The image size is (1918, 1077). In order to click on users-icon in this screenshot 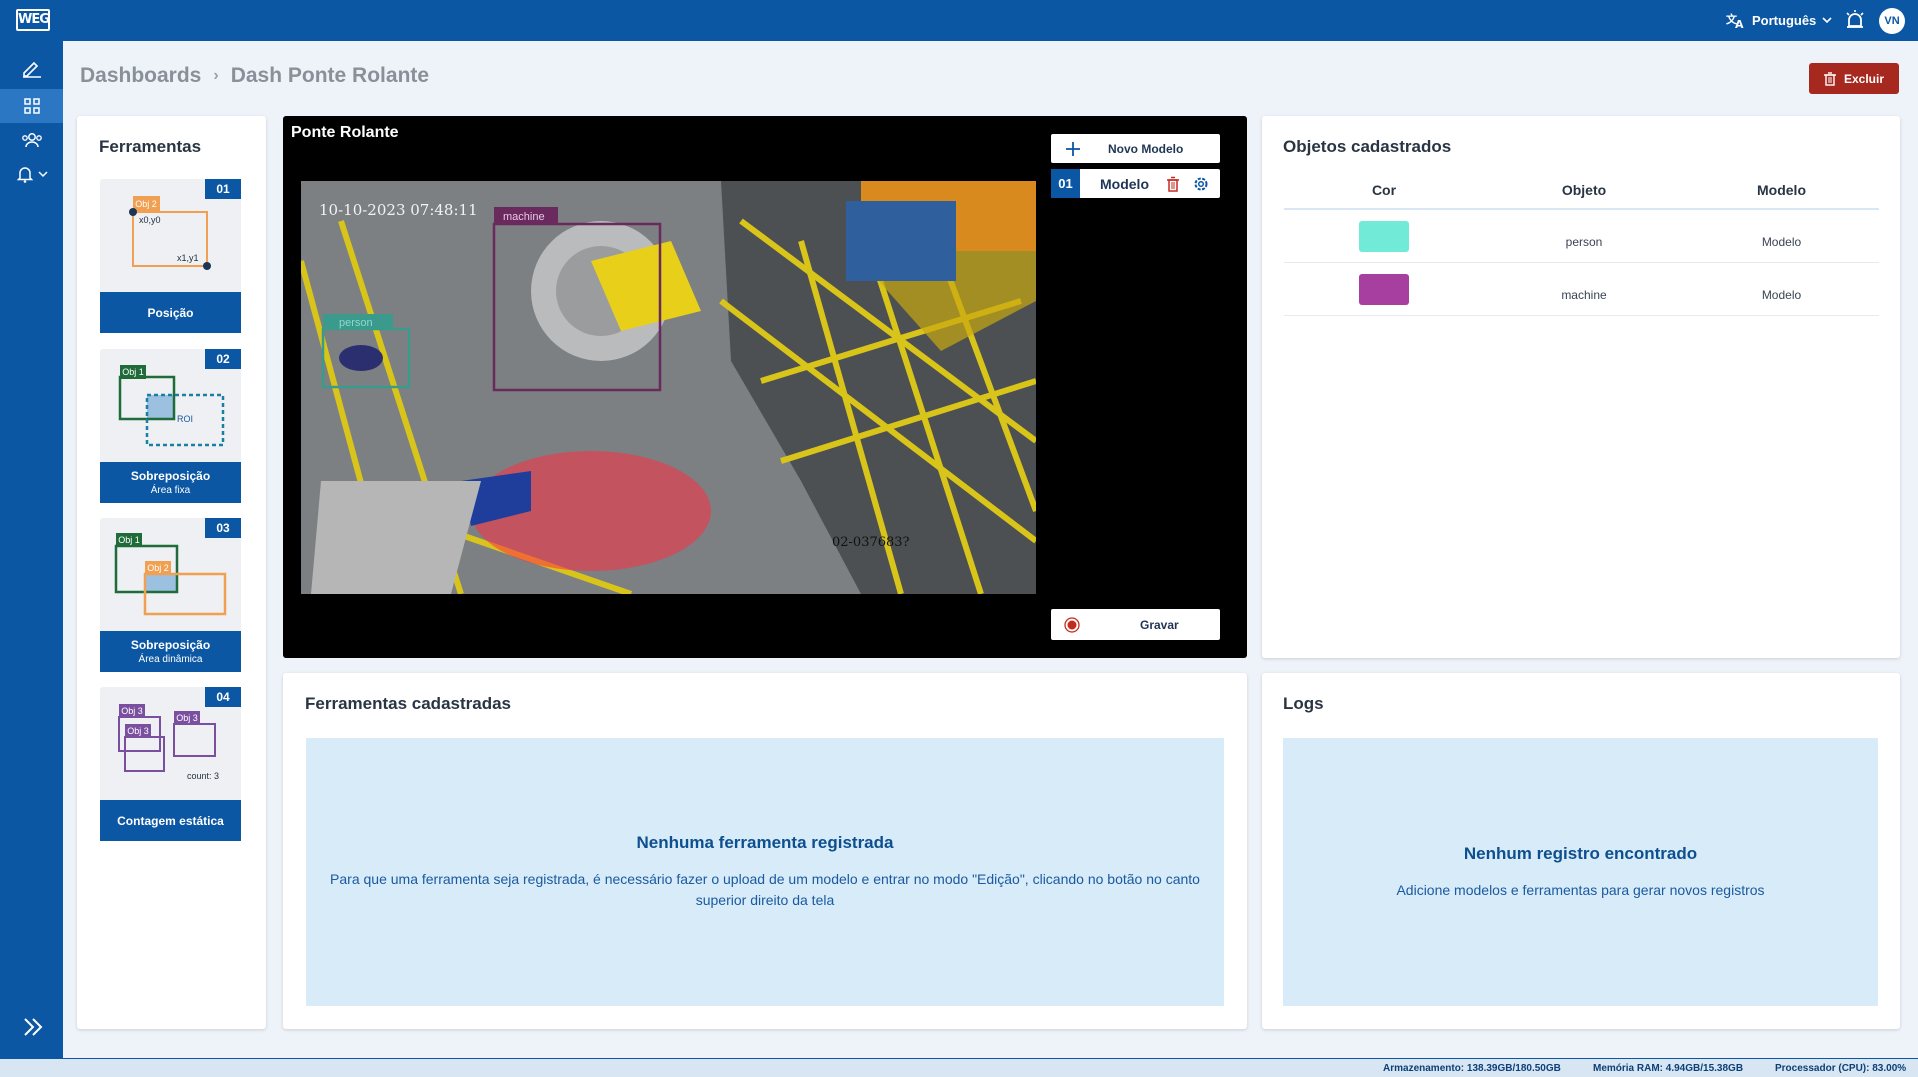, I will do `click(31, 140)`.